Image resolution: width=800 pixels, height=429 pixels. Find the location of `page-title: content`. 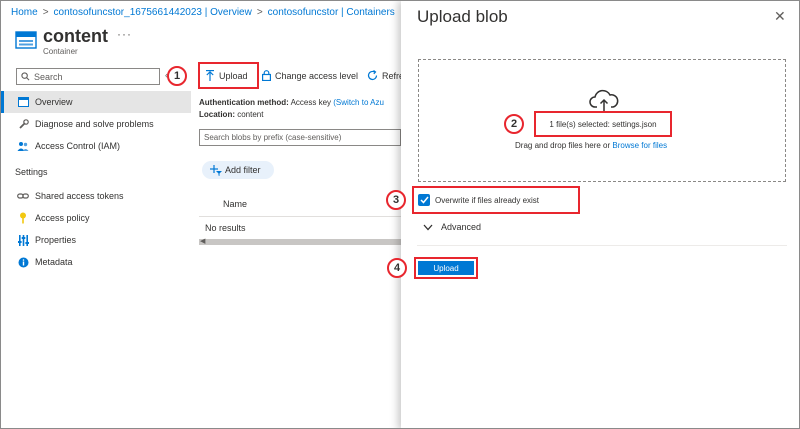

page-title: content is located at coordinates (75, 36).